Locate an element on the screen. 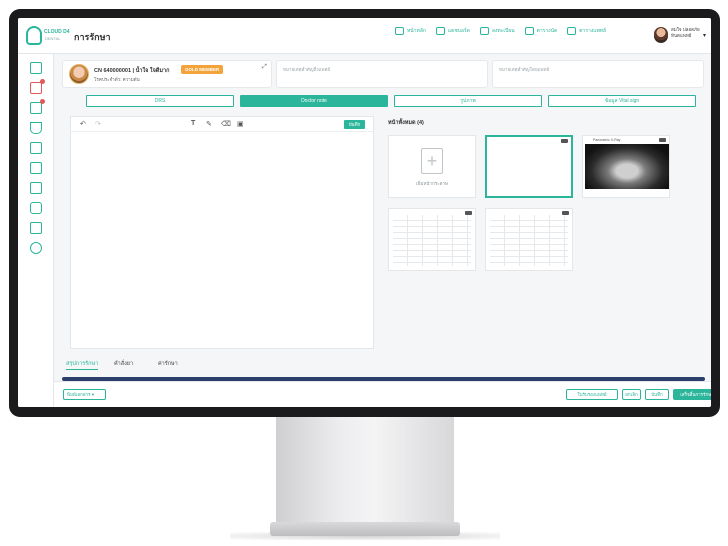  doctor-note-field: หมายเหตุสำคัญโดยแพทย์ is located at coordinates (598, 74).